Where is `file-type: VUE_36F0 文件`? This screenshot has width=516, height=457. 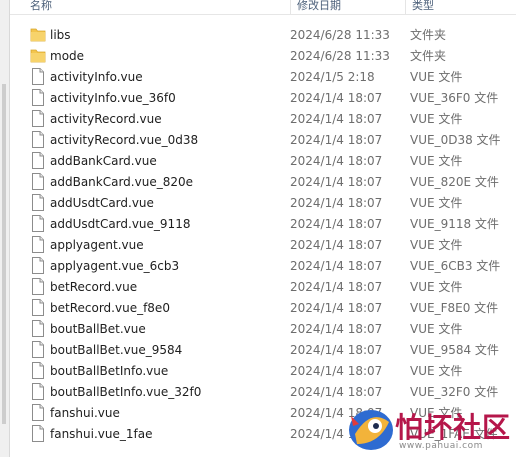 file-type: VUE_36F0 文件 is located at coordinates (454, 98).